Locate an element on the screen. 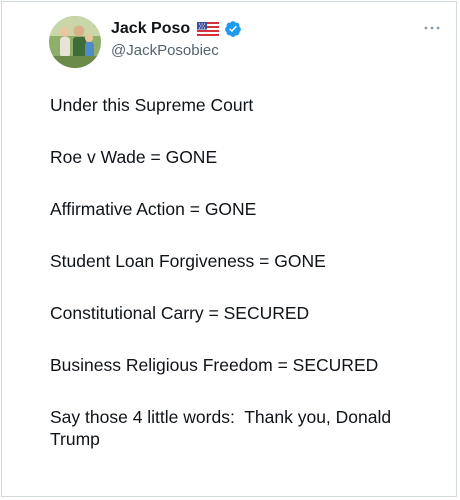 The width and height of the screenshot is (460, 500). avatar is located at coordinates (75, 42).